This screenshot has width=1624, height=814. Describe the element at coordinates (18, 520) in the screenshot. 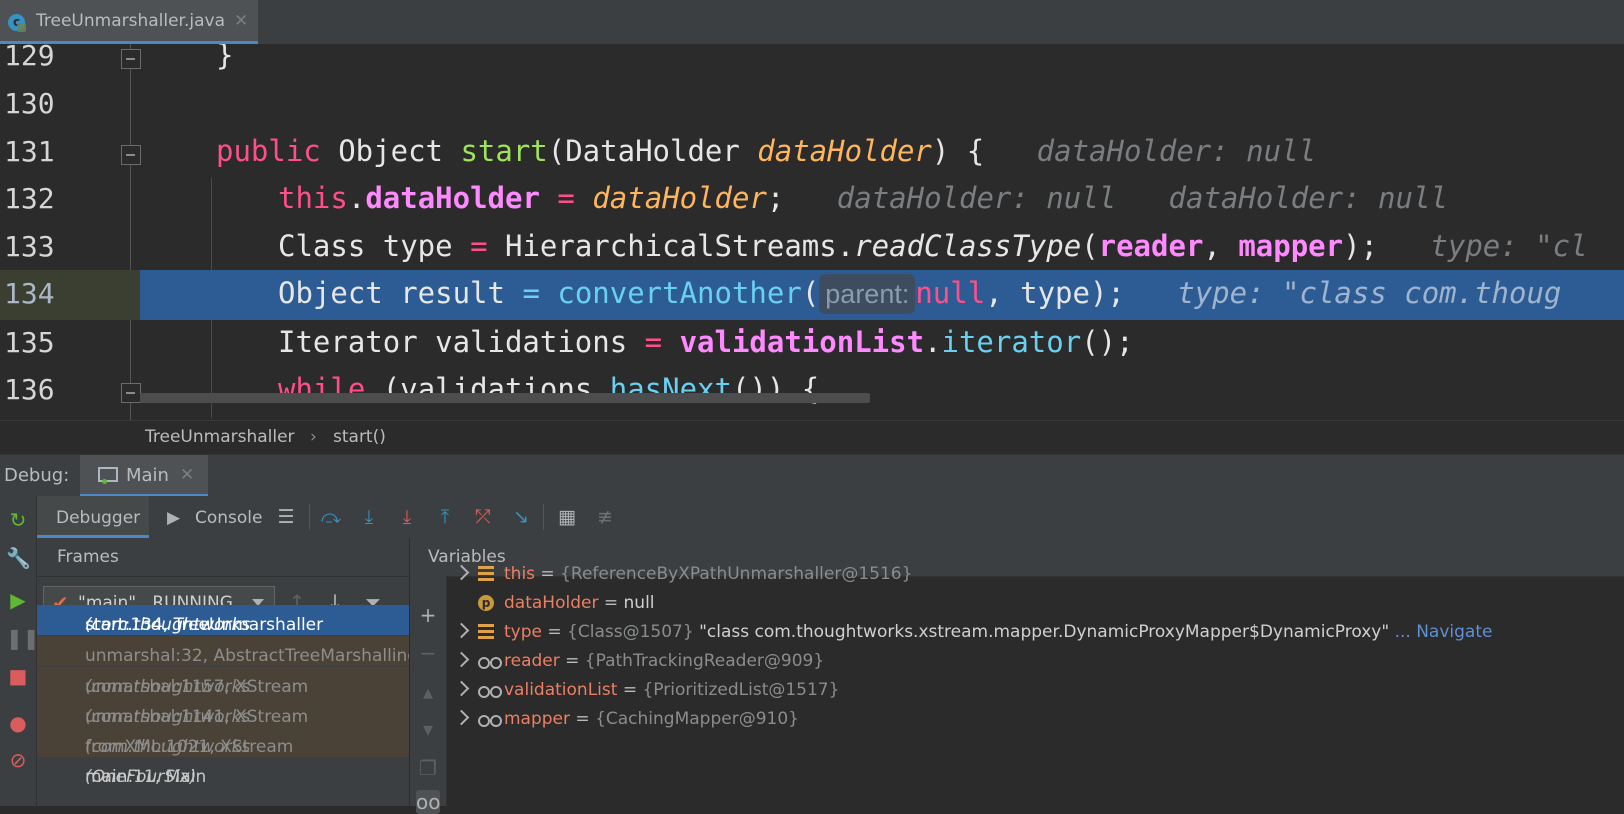

I see `rerun-icon: ↻` at that location.